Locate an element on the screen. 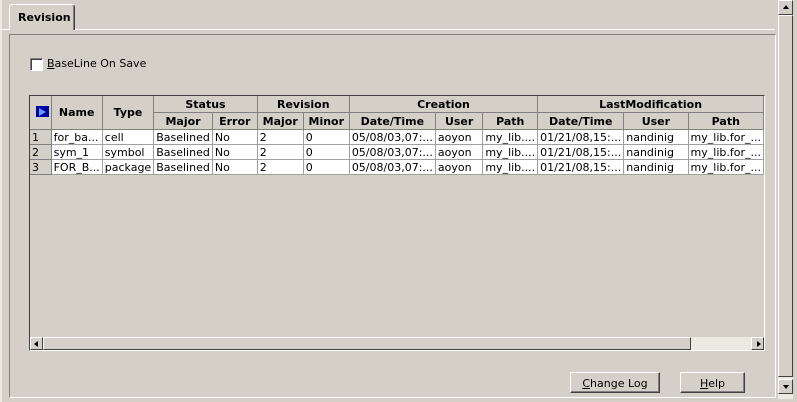  header-revision-minor: Minor is located at coordinates (326, 121).